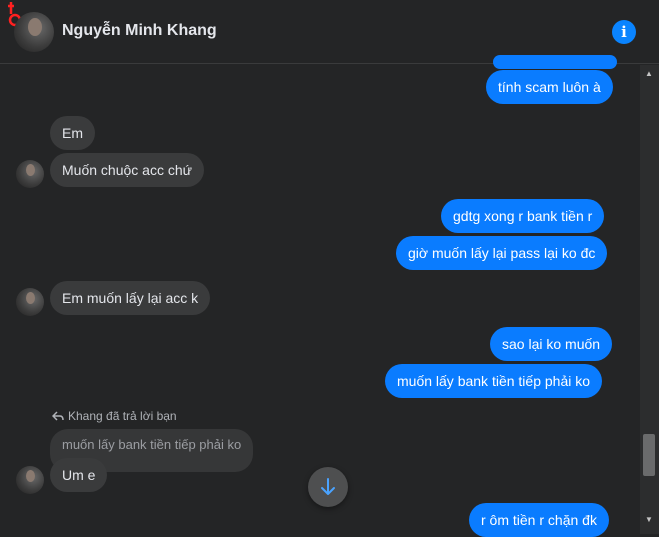 This screenshot has width=659, height=537. Describe the element at coordinates (502, 253) in the screenshot. I see `message-outgoing: giờ muốn lấy lại pass lại ko đc` at that location.